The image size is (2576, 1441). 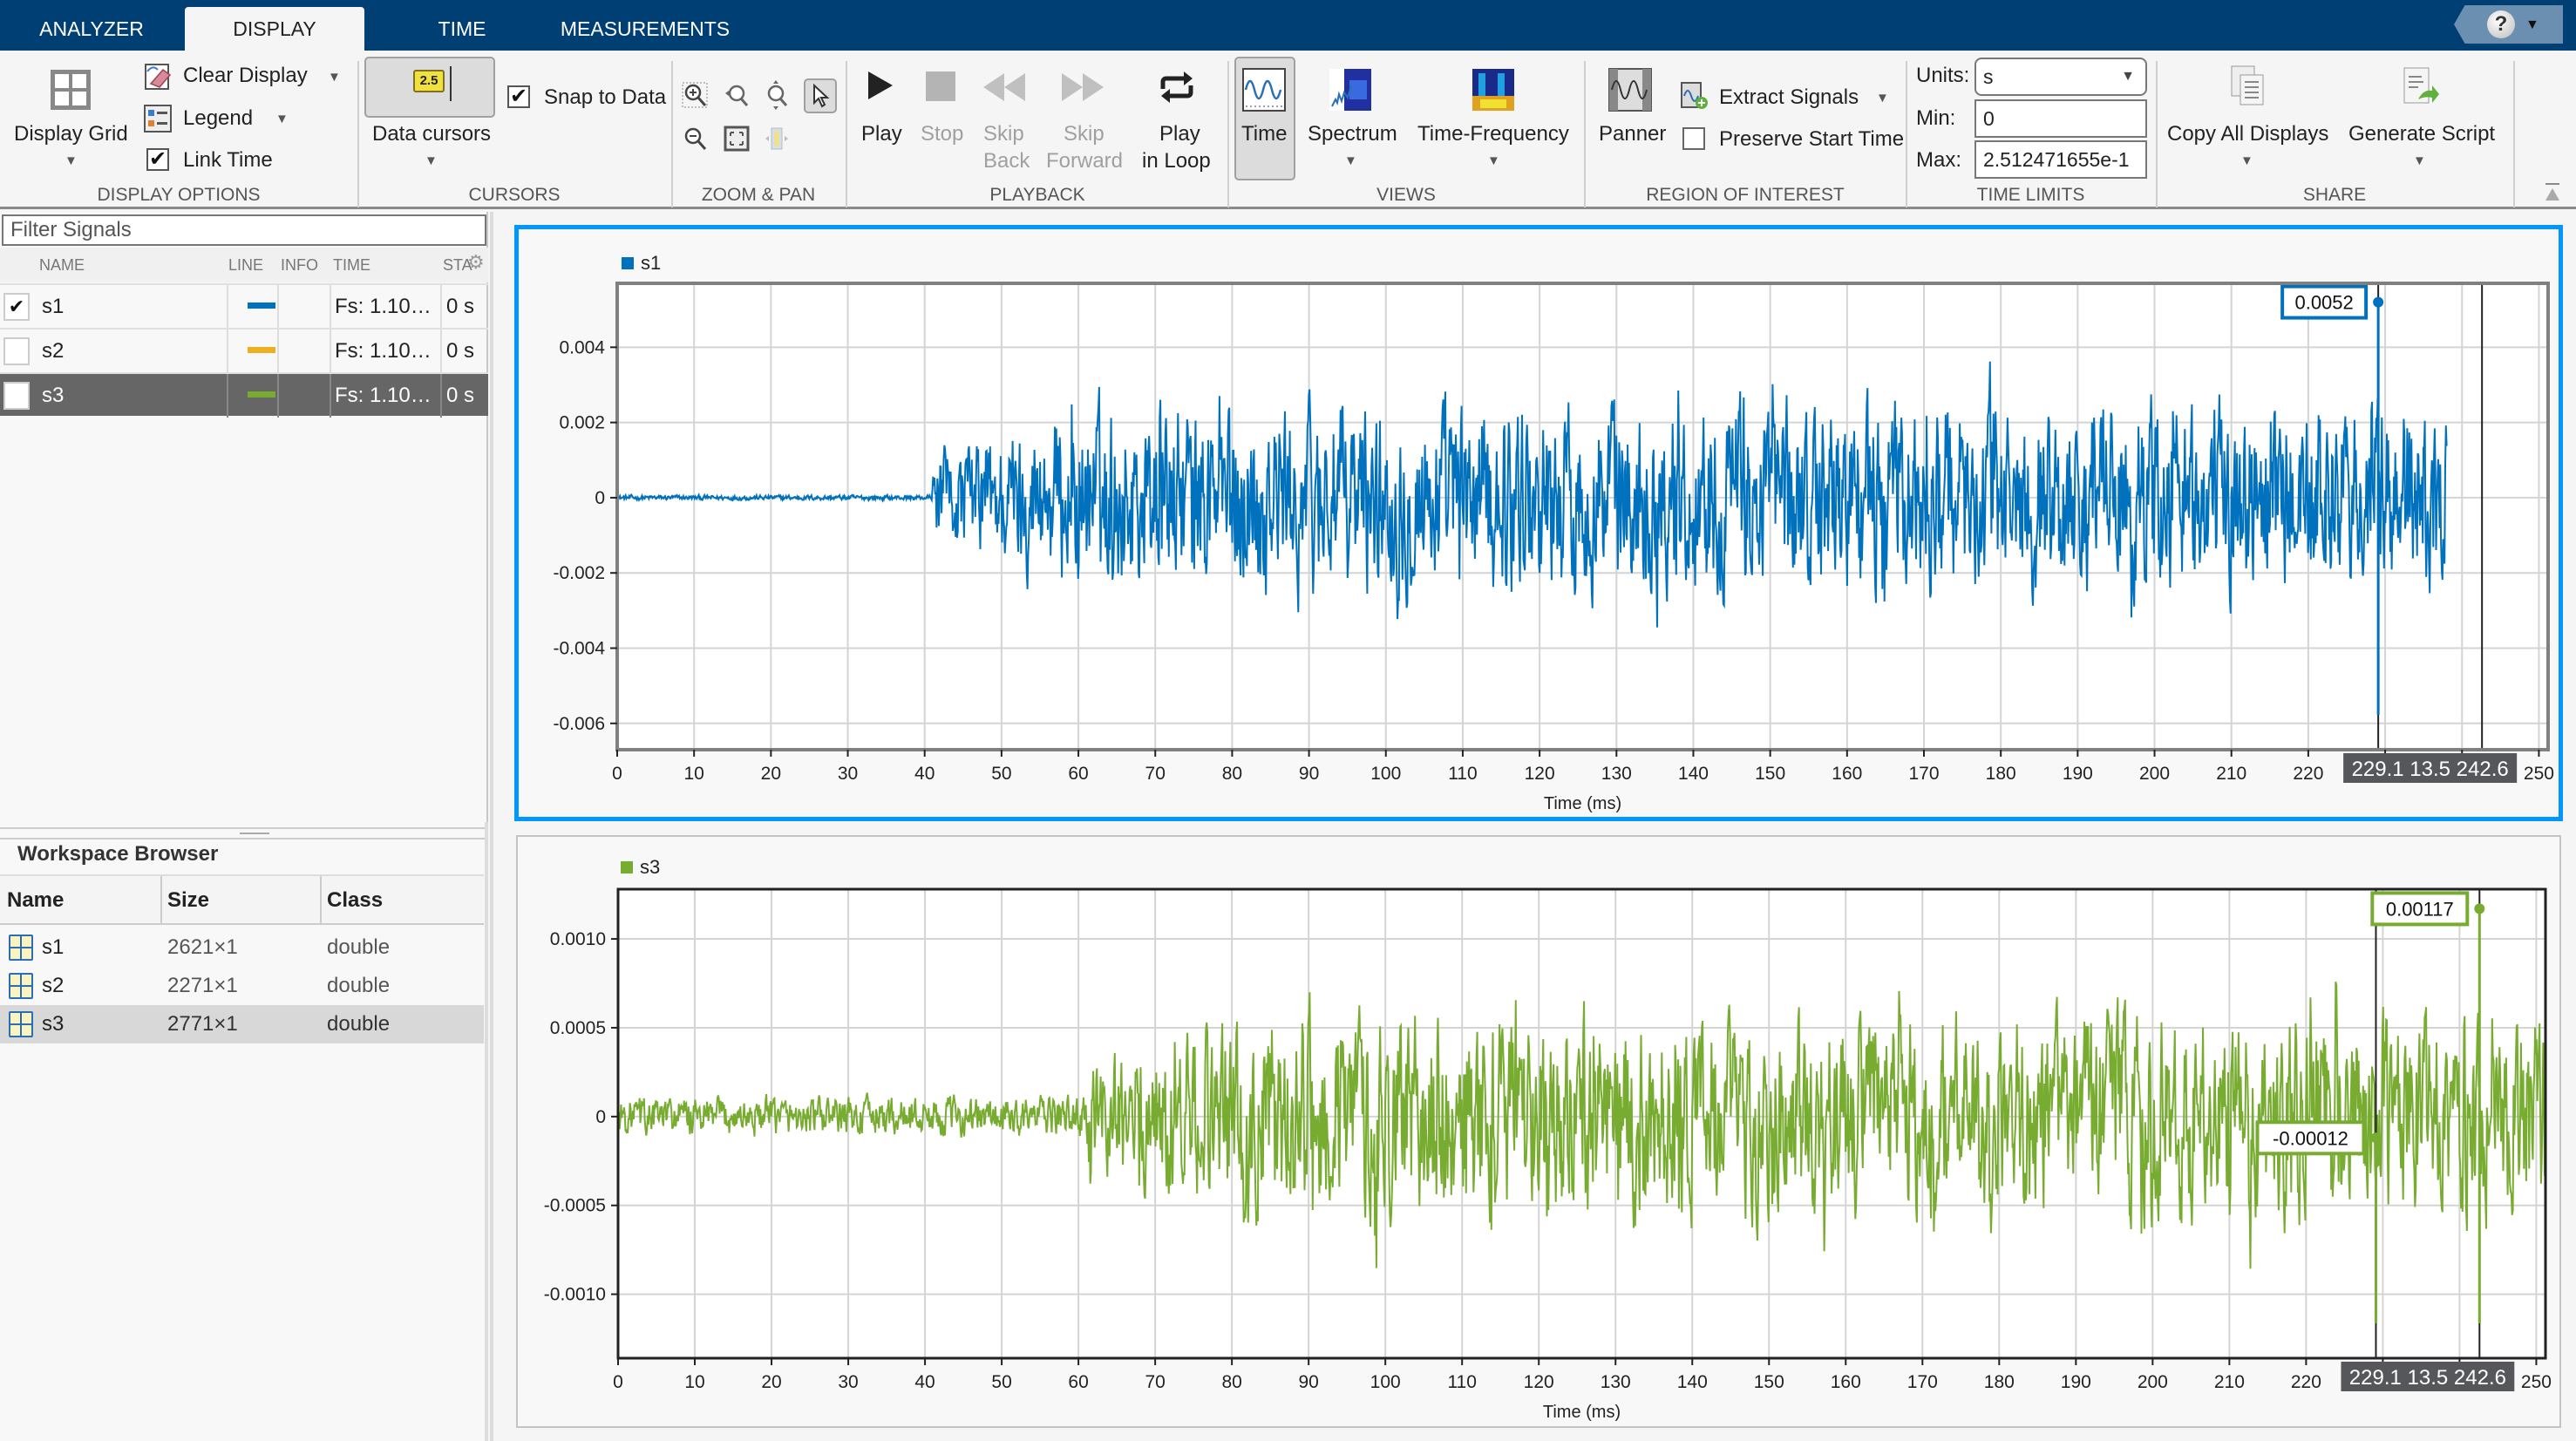 What do you see at coordinates (158, 77) in the screenshot?
I see `eraser-icon` at bounding box center [158, 77].